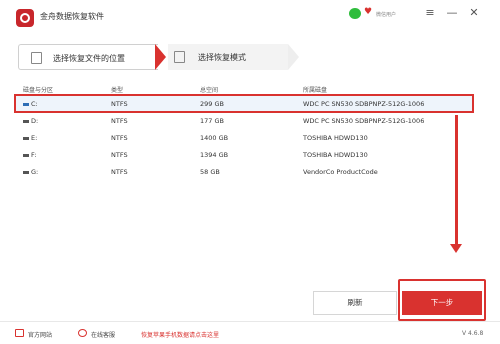  What do you see at coordinates (34, 155) in the screenshot?
I see `drive-letter: F:` at bounding box center [34, 155].